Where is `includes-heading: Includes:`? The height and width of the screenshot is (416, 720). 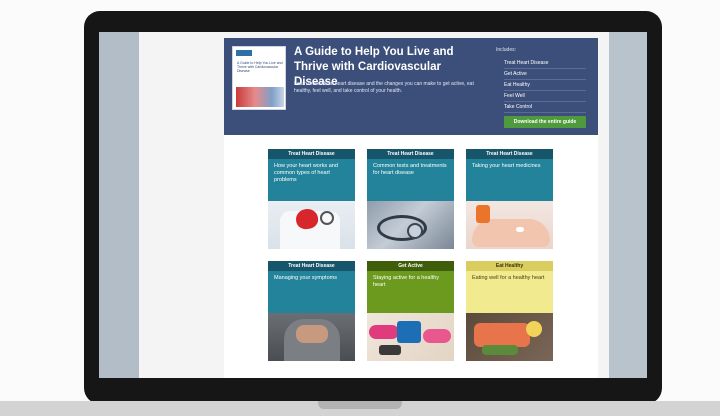 includes-heading: Includes: is located at coordinates (506, 50).